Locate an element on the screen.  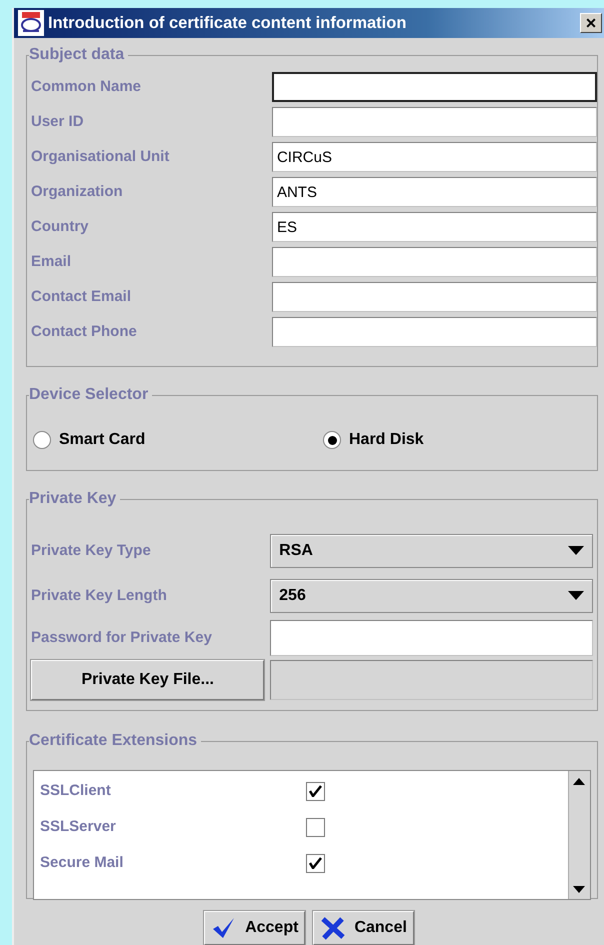
dropdown-value: 256 is located at coordinates (292, 596).